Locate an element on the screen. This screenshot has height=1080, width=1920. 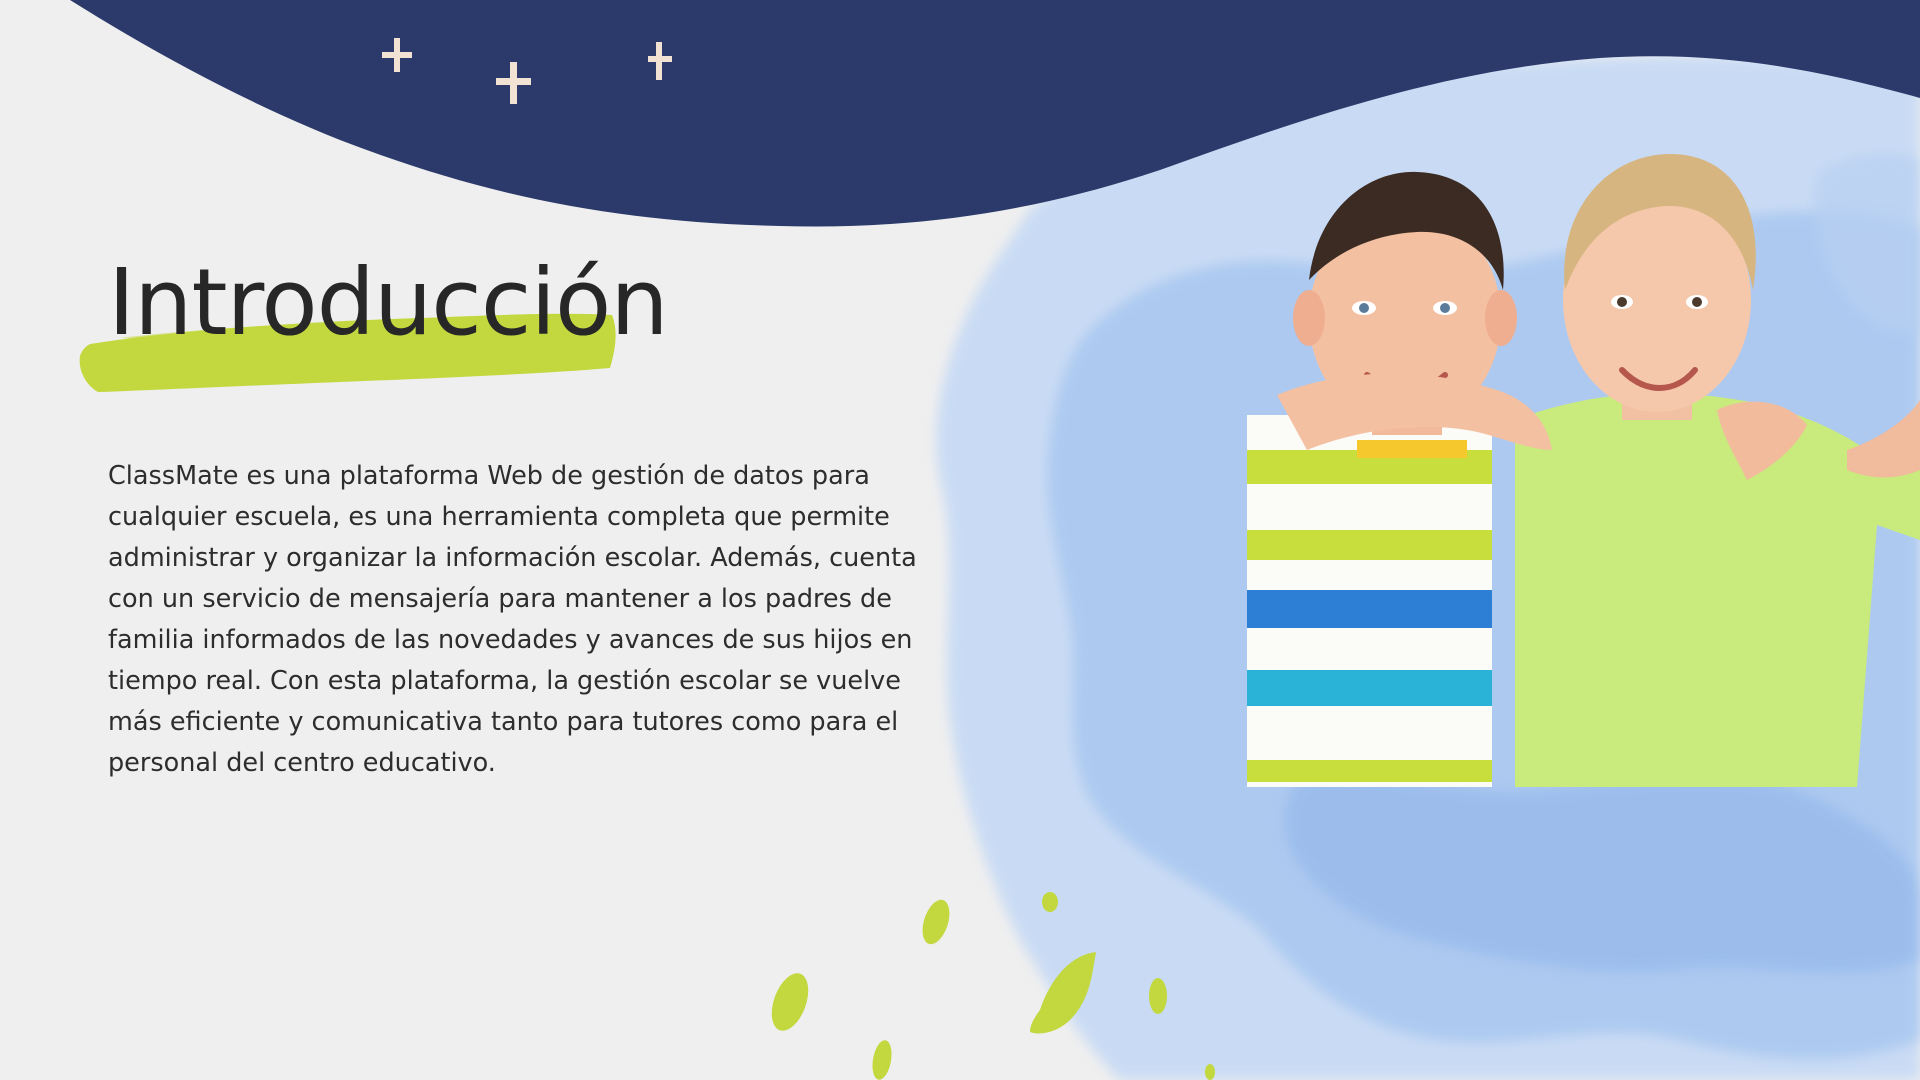
page-title: Introducción is located at coordinates (388, 302).